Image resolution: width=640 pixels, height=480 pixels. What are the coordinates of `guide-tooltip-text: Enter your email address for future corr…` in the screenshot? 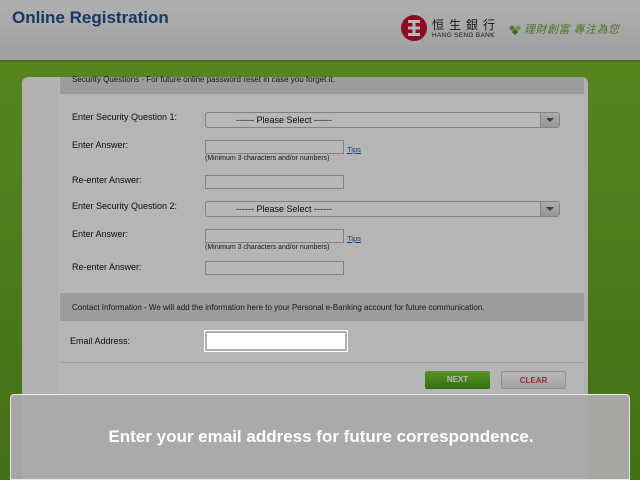 It's located at (321, 436).